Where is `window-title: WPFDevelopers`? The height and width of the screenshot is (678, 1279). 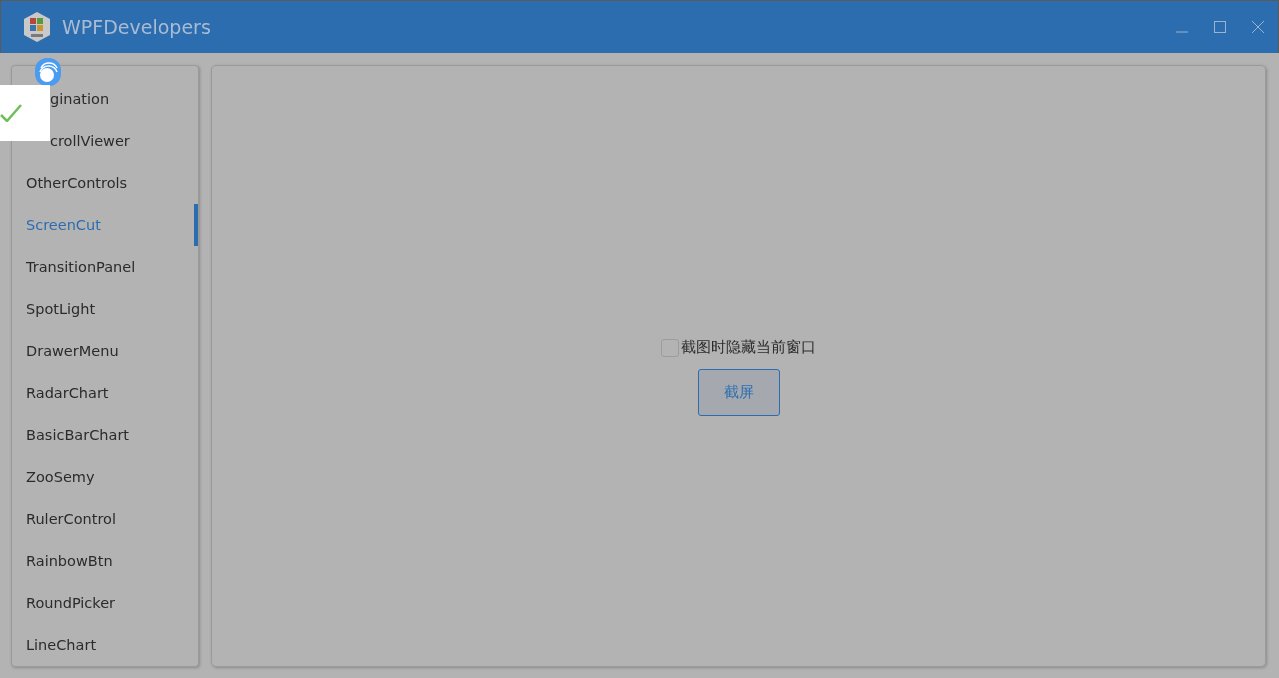
window-title: WPFDevelopers is located at coordinates (136, 27).